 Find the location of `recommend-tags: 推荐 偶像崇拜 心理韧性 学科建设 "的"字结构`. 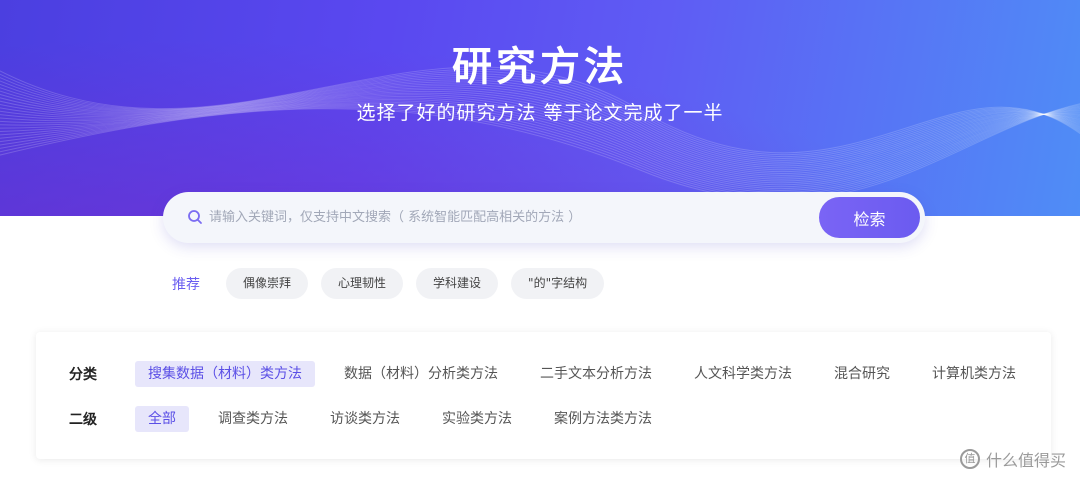

recommend-tags: 推荐 偶像崇拜 心理韧性 学科建设 "的"字结构 is located at coordinates (394, 283).